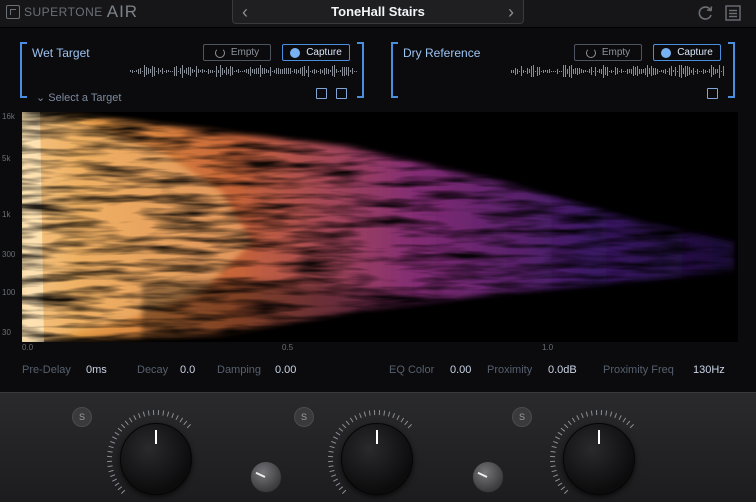 This screenshot has height=502, width=756. I want to click on chevron-left-icon: ‹, so click(245, 12).